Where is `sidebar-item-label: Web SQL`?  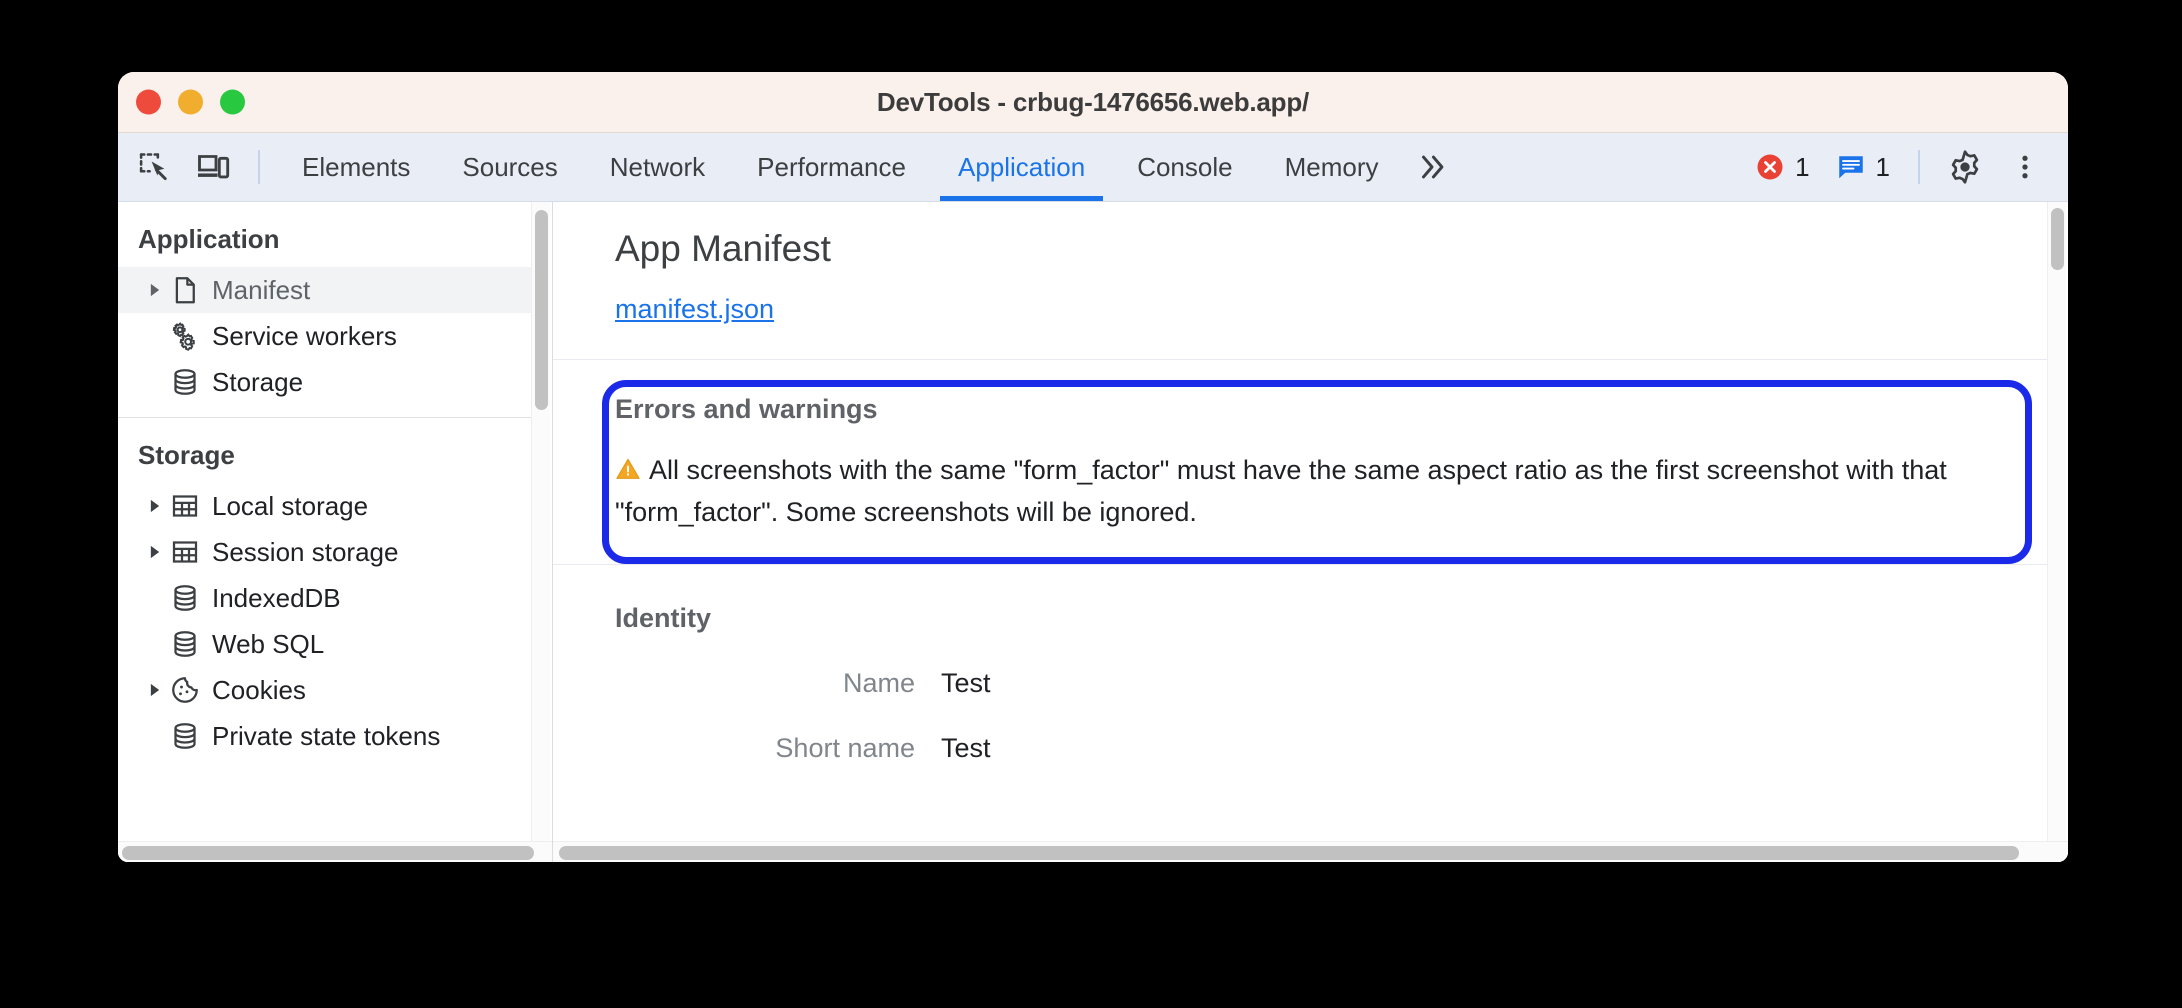
sidebar-item-label: Web SQL is located at coordinates (268, 643).